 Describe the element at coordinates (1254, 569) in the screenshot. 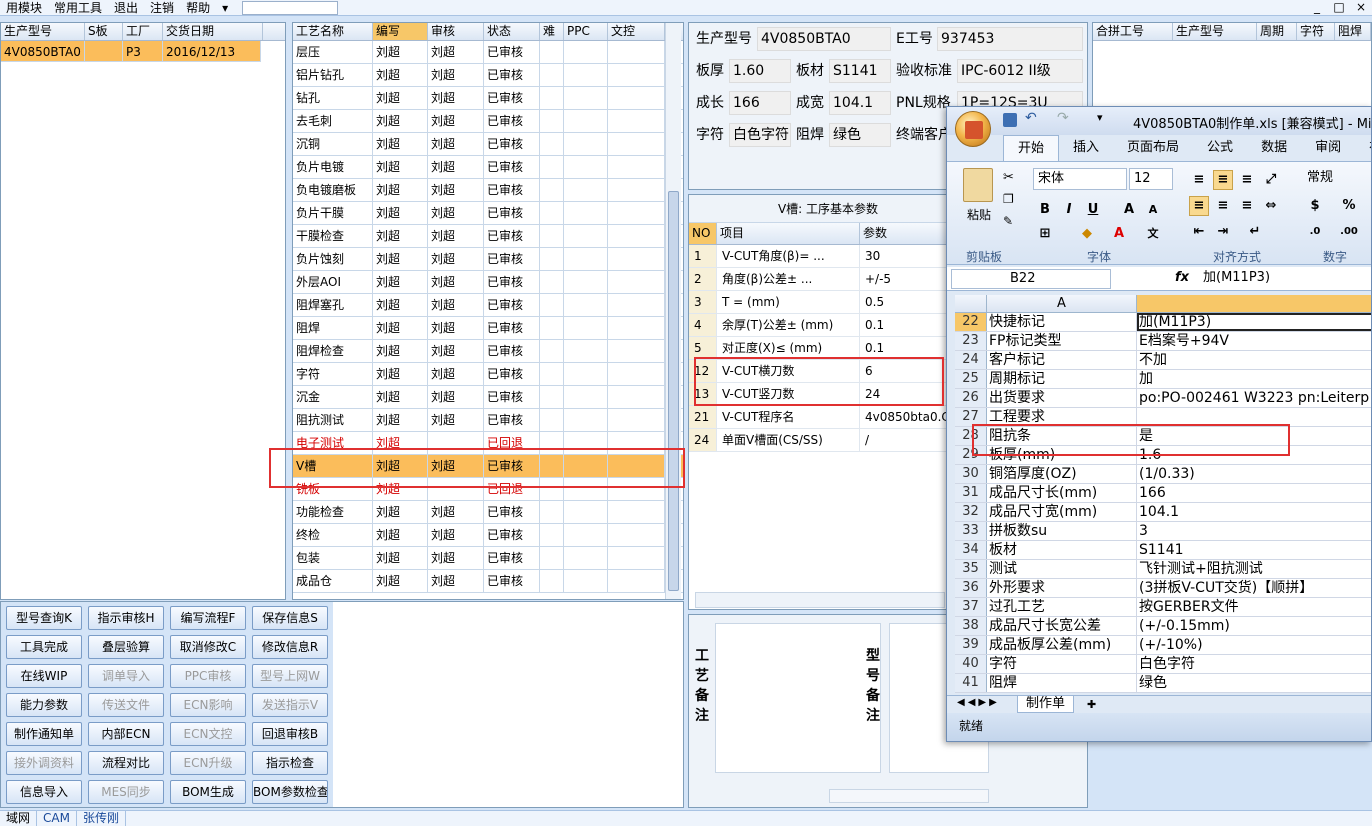

I see `cell: 飞针测试+阻抗测试` at that location.